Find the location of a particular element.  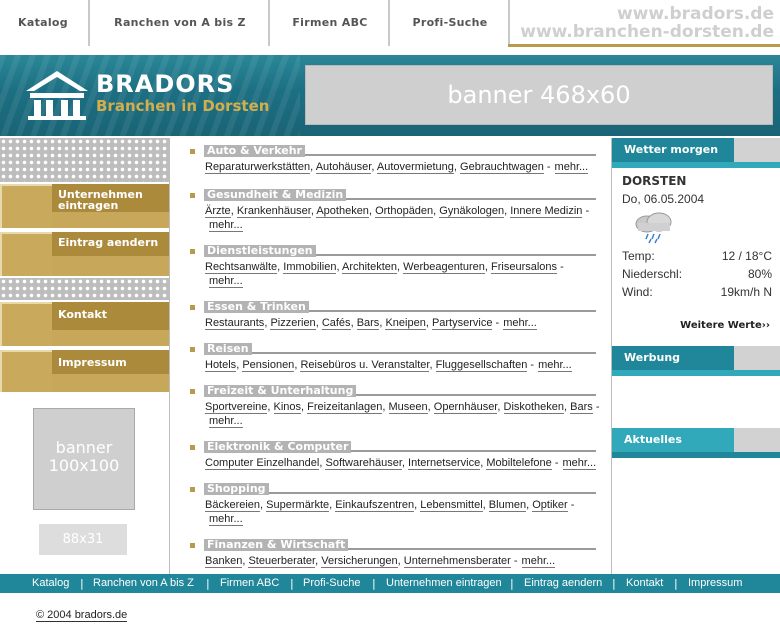

banner-88x31: 88x31 is located at coordinates (83, 539).